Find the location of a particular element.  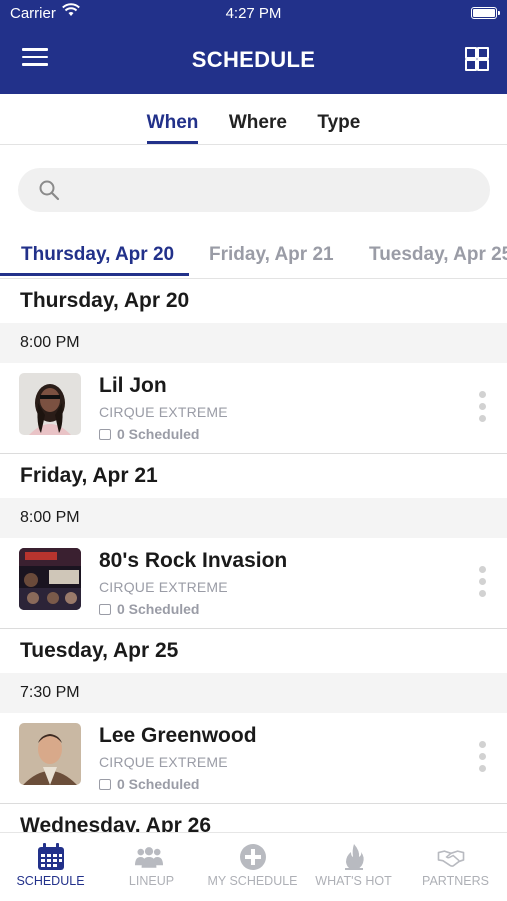

tab-lineup: LINEUP is located at coordinates (151, 867).